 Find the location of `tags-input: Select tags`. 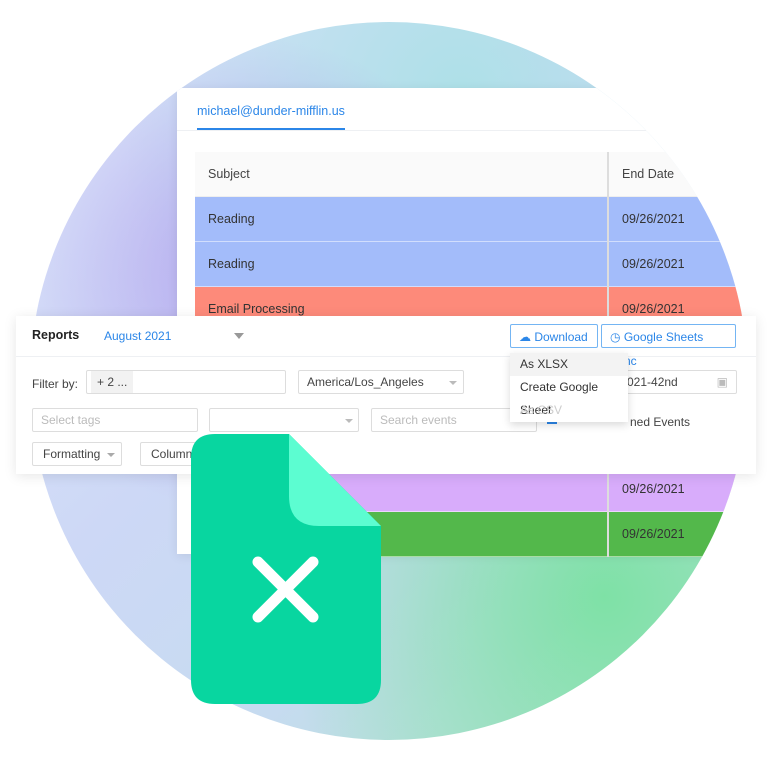

tags-input: Select tags is located at coordinates (115, 420).